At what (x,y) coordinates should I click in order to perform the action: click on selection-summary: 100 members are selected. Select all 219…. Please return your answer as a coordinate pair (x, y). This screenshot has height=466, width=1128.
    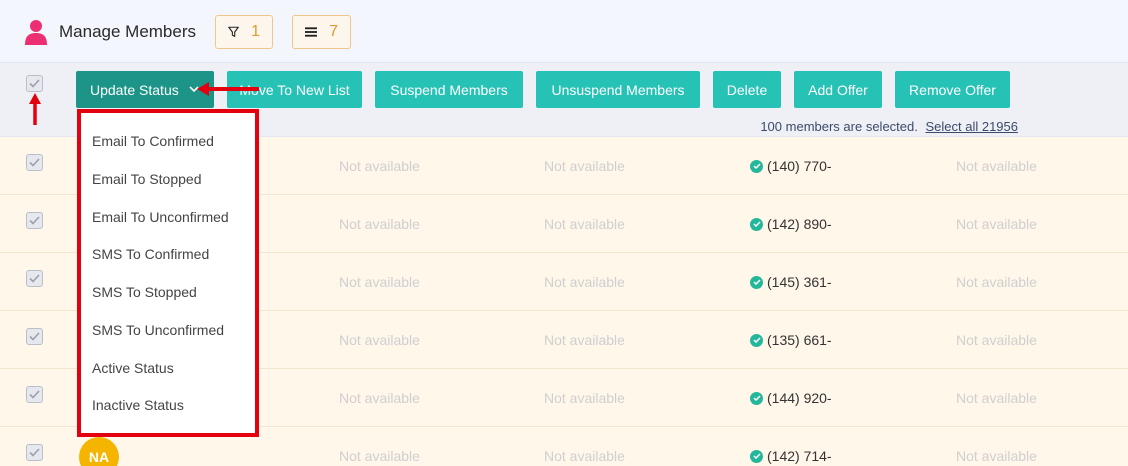
    Looking at the image, I should click on (889, 126).